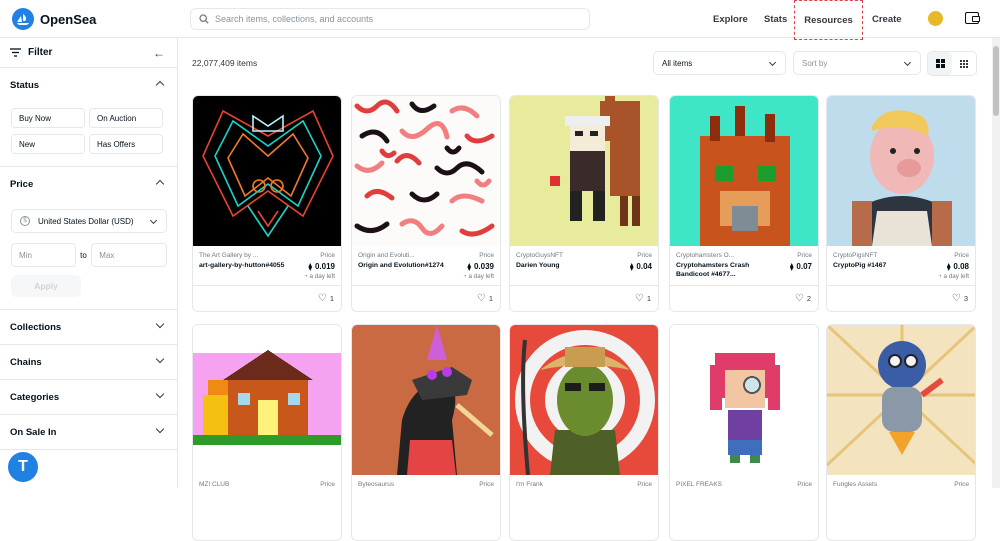 The width and height of the screenshot is (1000, 541). What do you see at coordinates (538, 265) in the screenshot?
I see `item-name: Darien Young` at bounding box center [538, 265].